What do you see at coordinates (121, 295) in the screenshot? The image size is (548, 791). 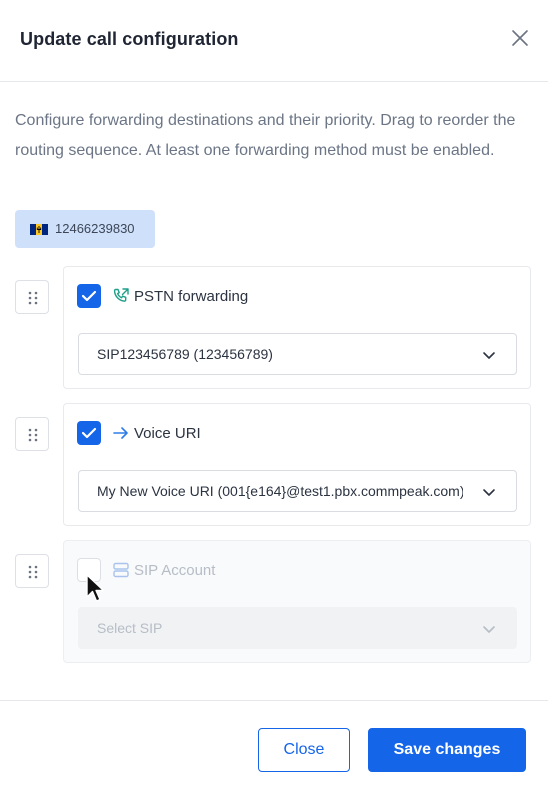 I see `phone-forward-icon` at bounding box center [121, 295].